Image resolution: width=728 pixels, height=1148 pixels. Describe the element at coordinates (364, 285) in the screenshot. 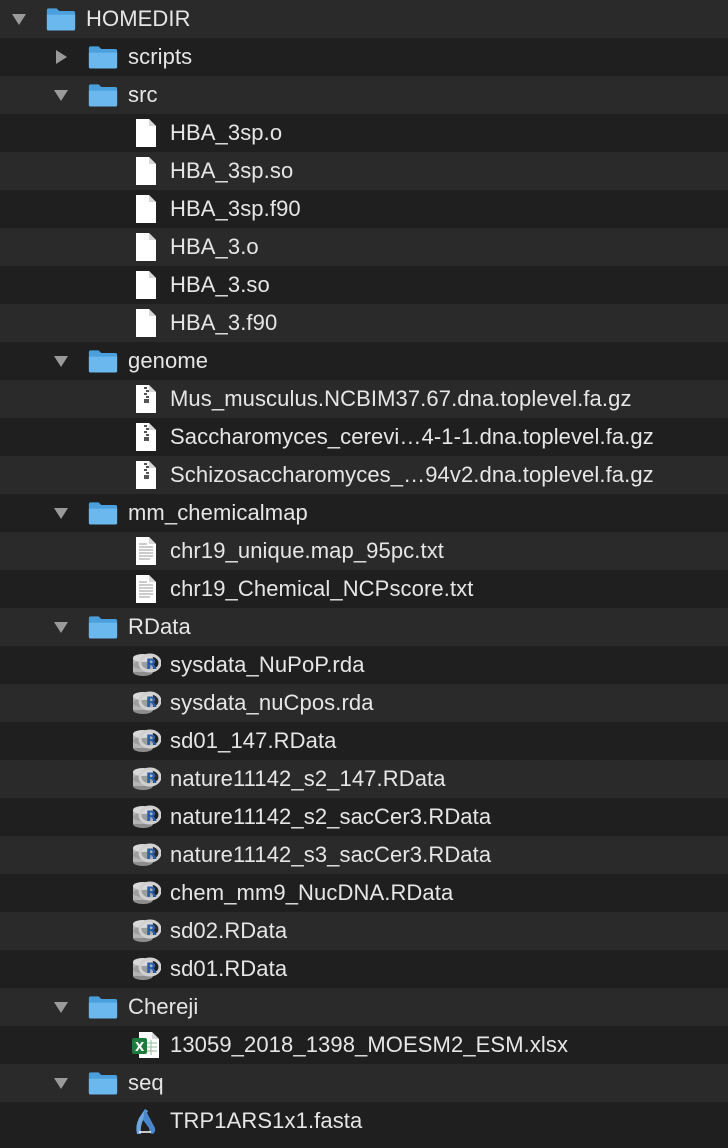

I see `tree-row-file: HBA_3.so` at that location.